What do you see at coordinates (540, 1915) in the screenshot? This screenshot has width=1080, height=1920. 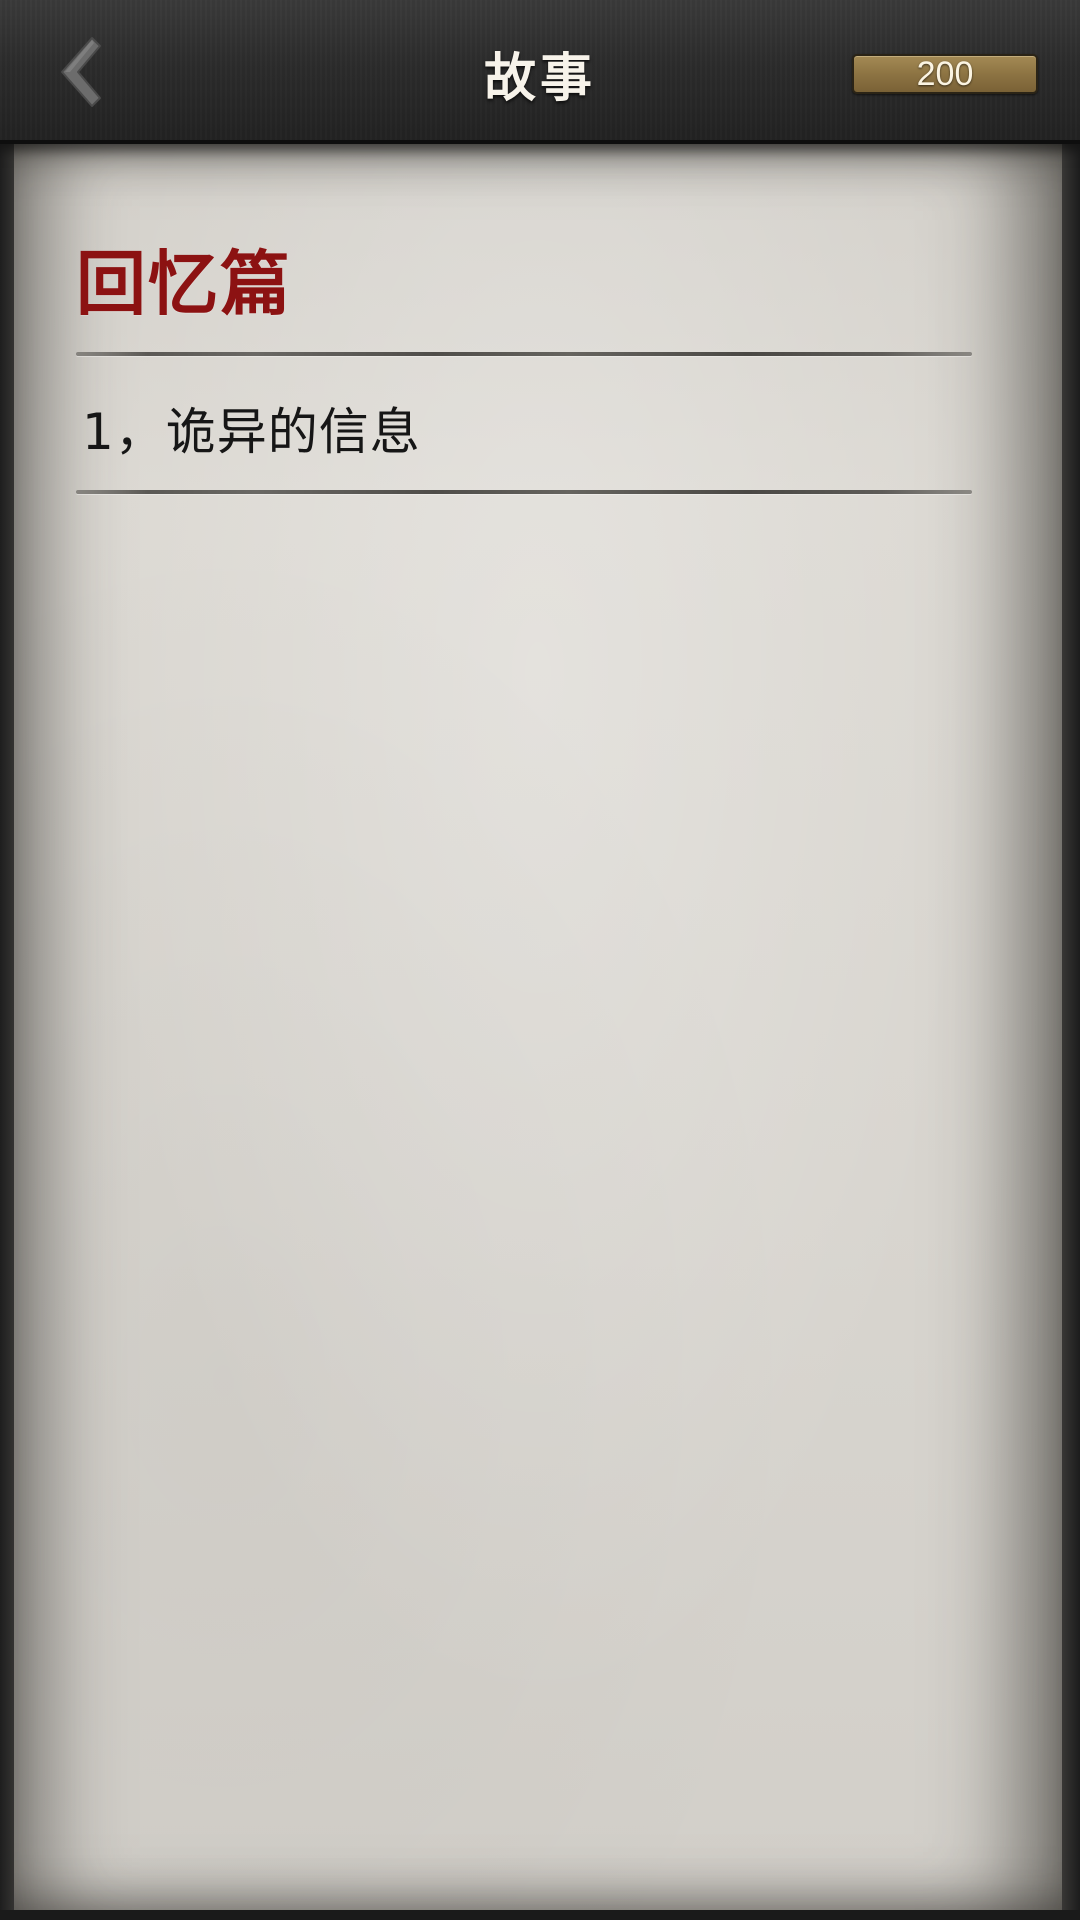 I see `paper-edge-bottom` at bounding box center [540, 1915].